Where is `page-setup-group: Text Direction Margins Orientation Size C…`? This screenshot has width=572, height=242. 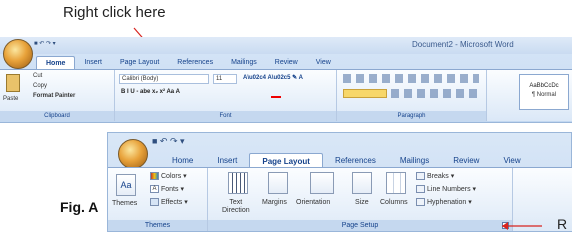
page-setup-group: Text Direction Margins Orientation Size C… is located at coordinates (360, 199).